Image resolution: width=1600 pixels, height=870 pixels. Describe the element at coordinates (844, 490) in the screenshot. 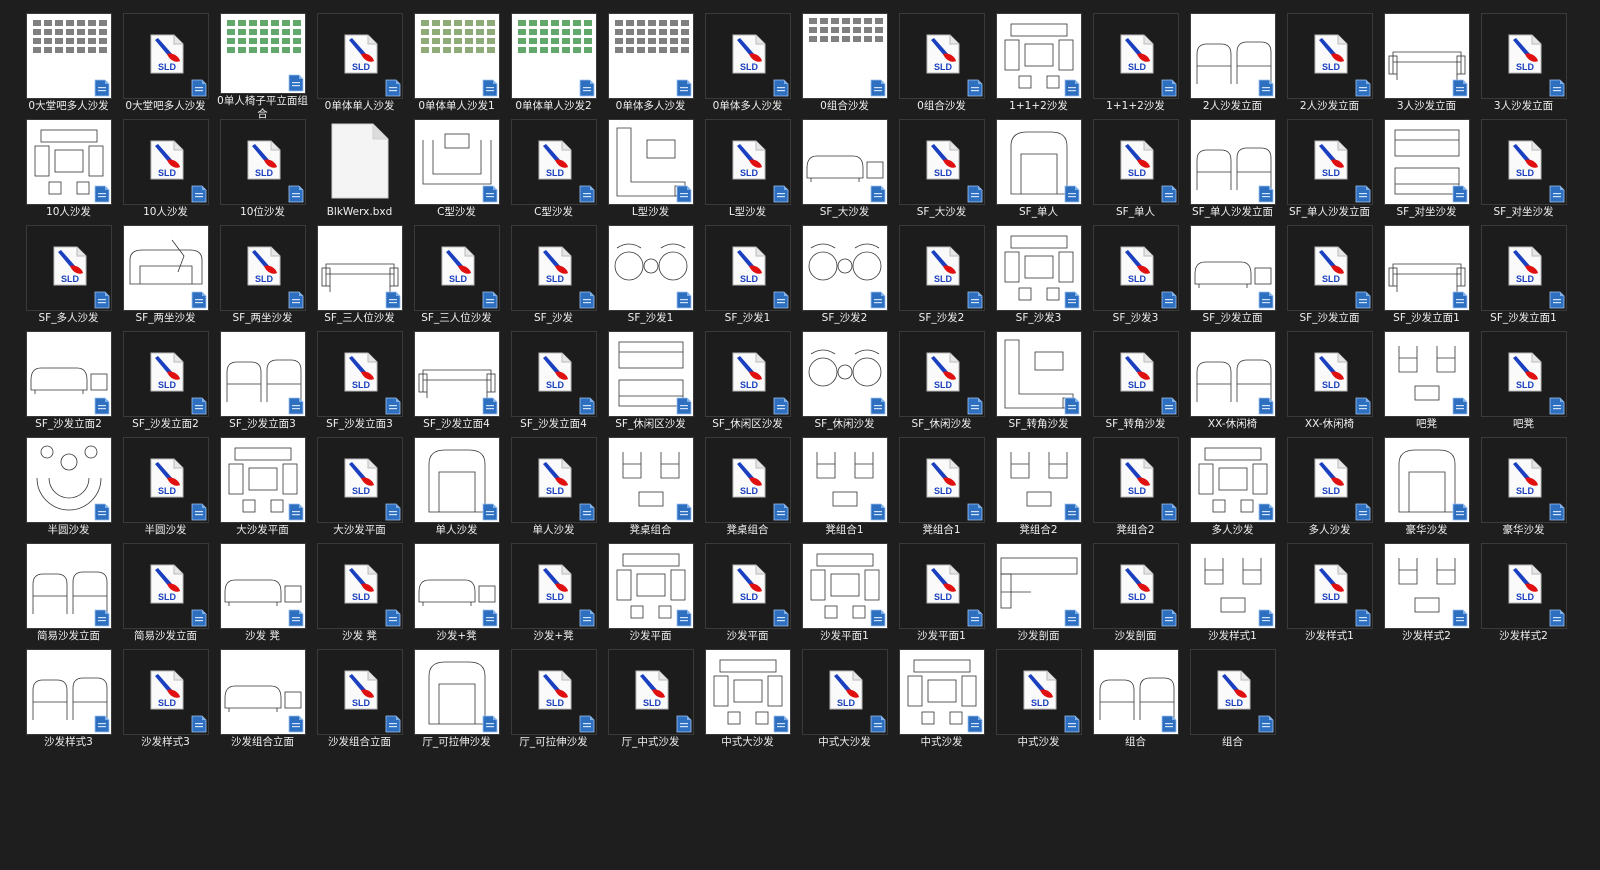

I see `file-item: 凳组合1` at that location.